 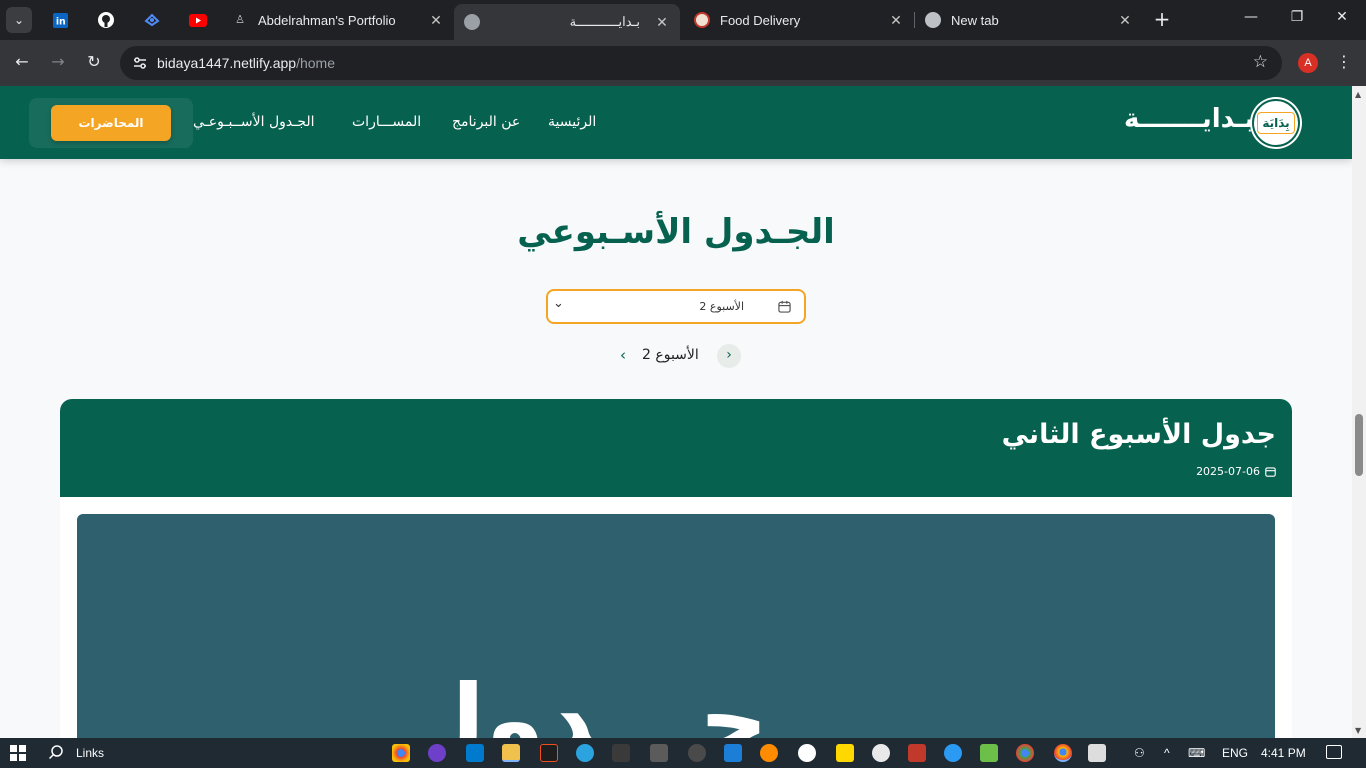 I want to click on lectures-button: المحاضرات, so click(x=111, y=123).